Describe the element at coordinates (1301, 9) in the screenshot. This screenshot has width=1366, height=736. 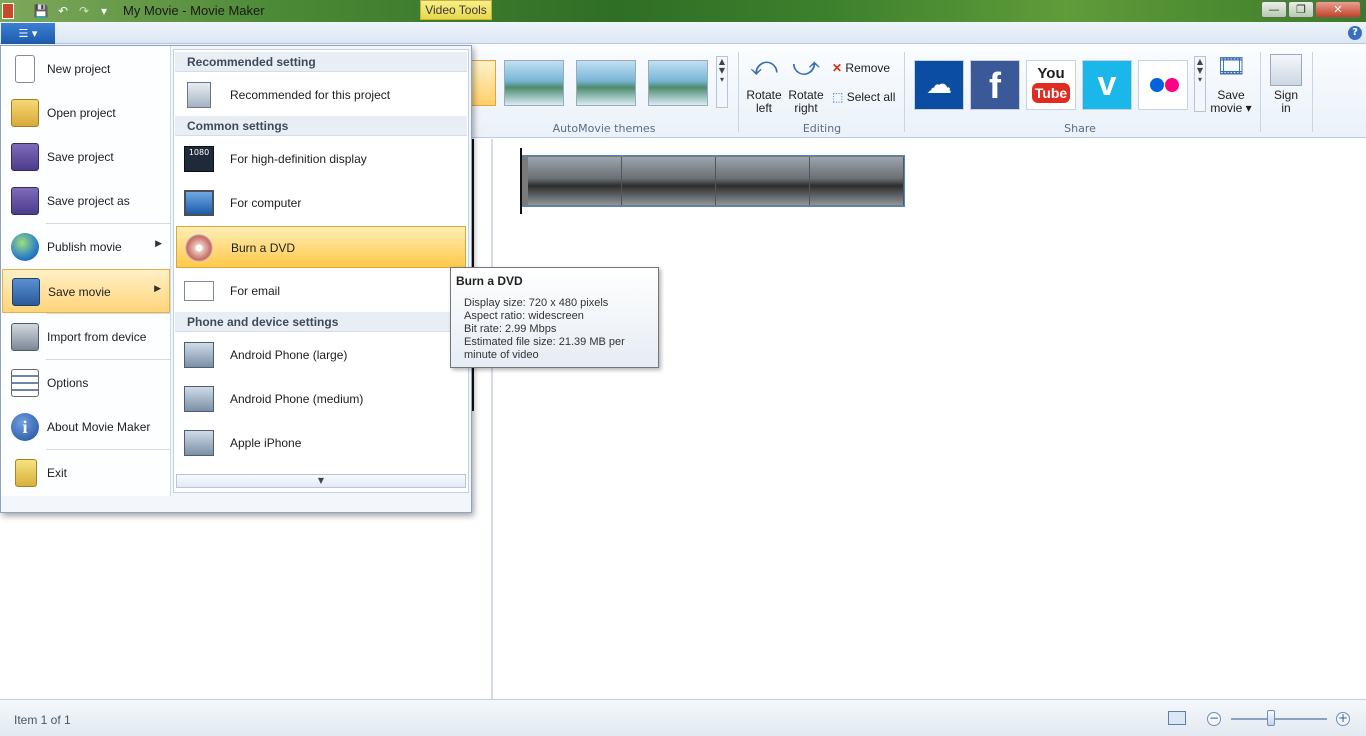
I see `maximize-button: ❐` at that location.